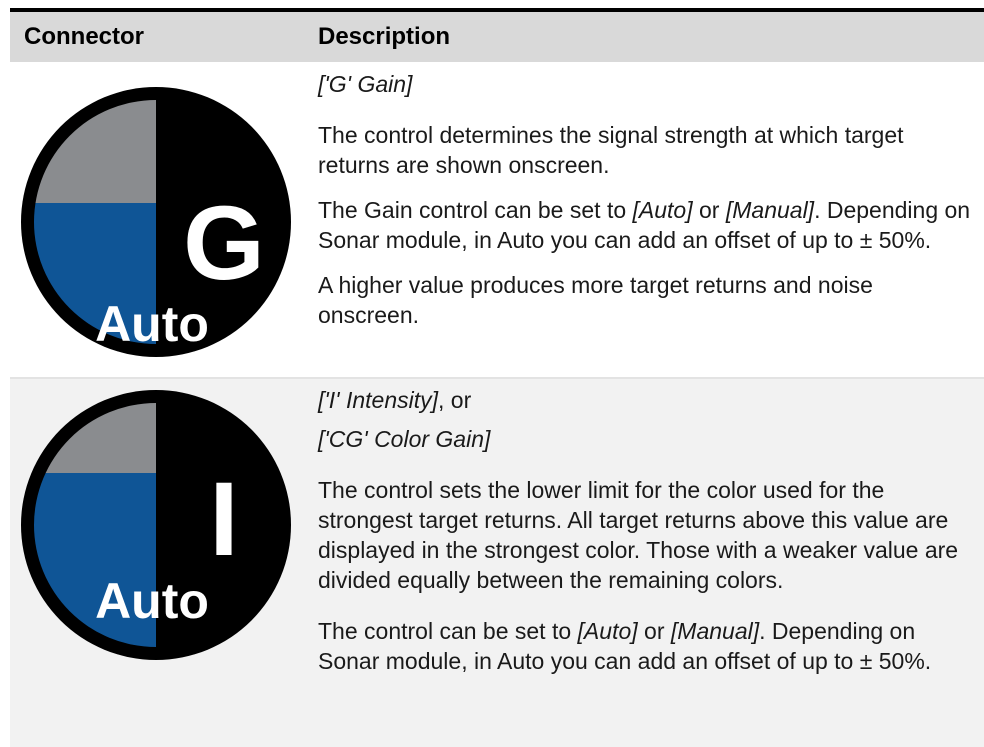 The image size is (984, 747). What do you see at coordinates (497, 37) in the screenshot?
I see `table-header-row: Connector Description` at bounding box center [497, 37].